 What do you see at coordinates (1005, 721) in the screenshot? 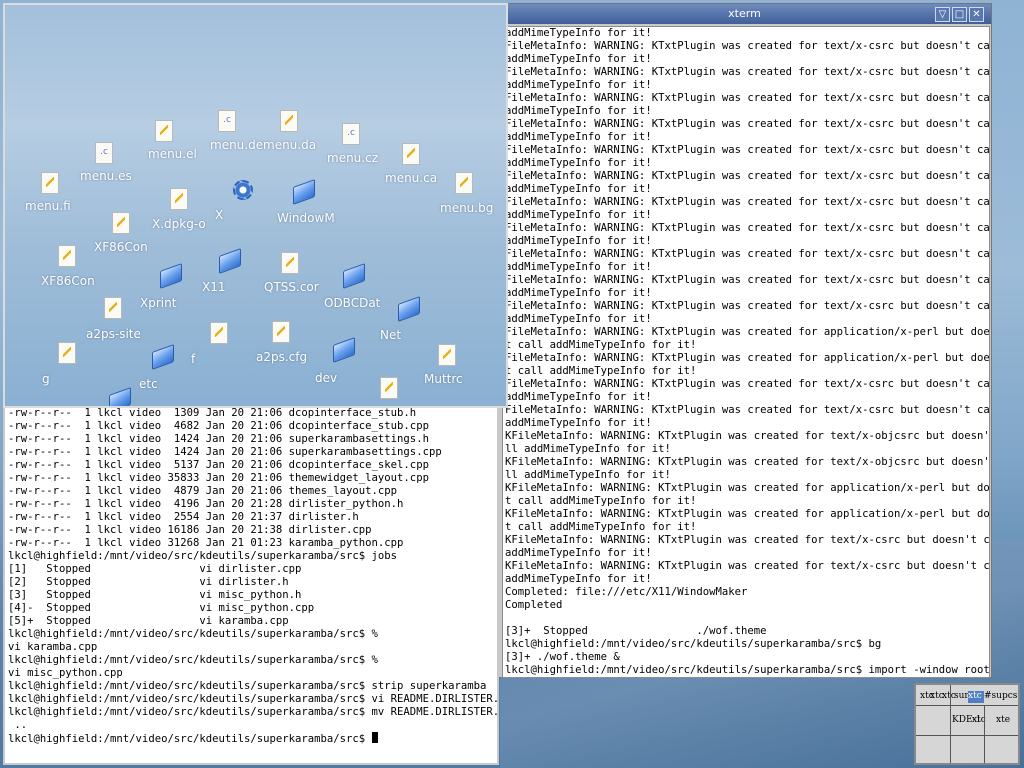
I see `pager-cell: xte` at bounding box center [1005, 721].